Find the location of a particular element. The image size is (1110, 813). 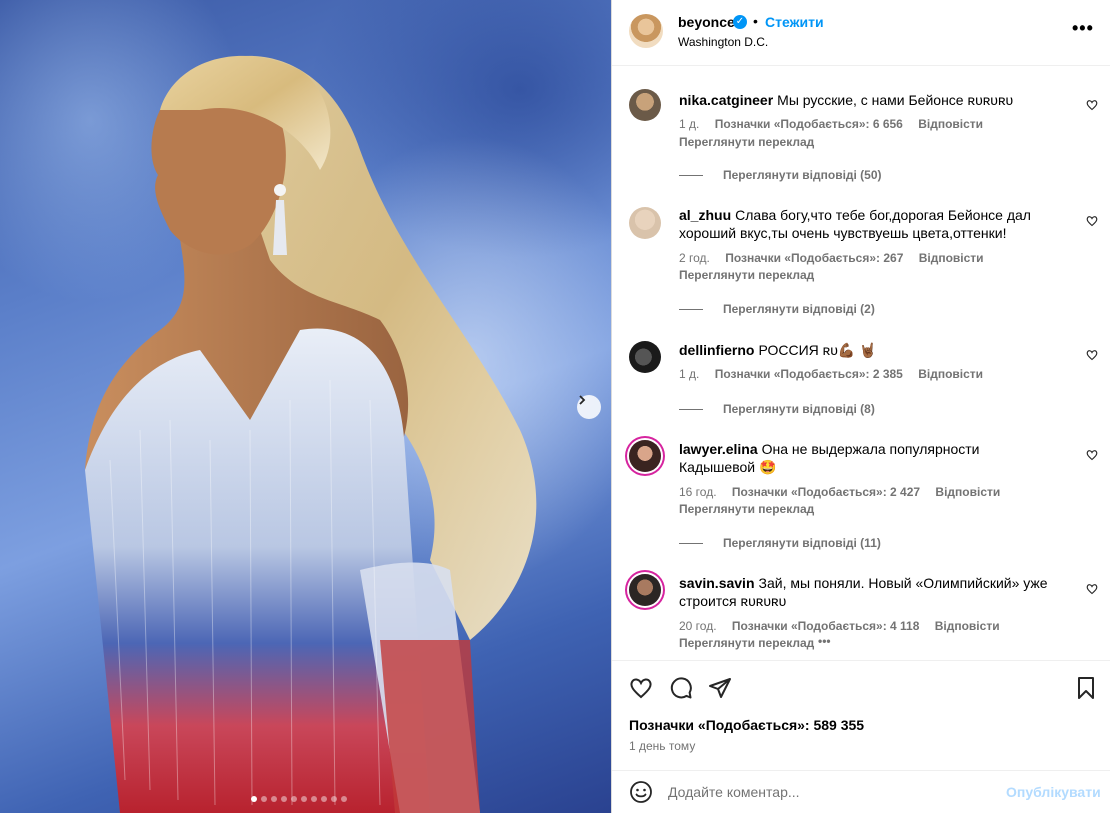

comment-age: 20 год. is located at coordinates (698, 626).